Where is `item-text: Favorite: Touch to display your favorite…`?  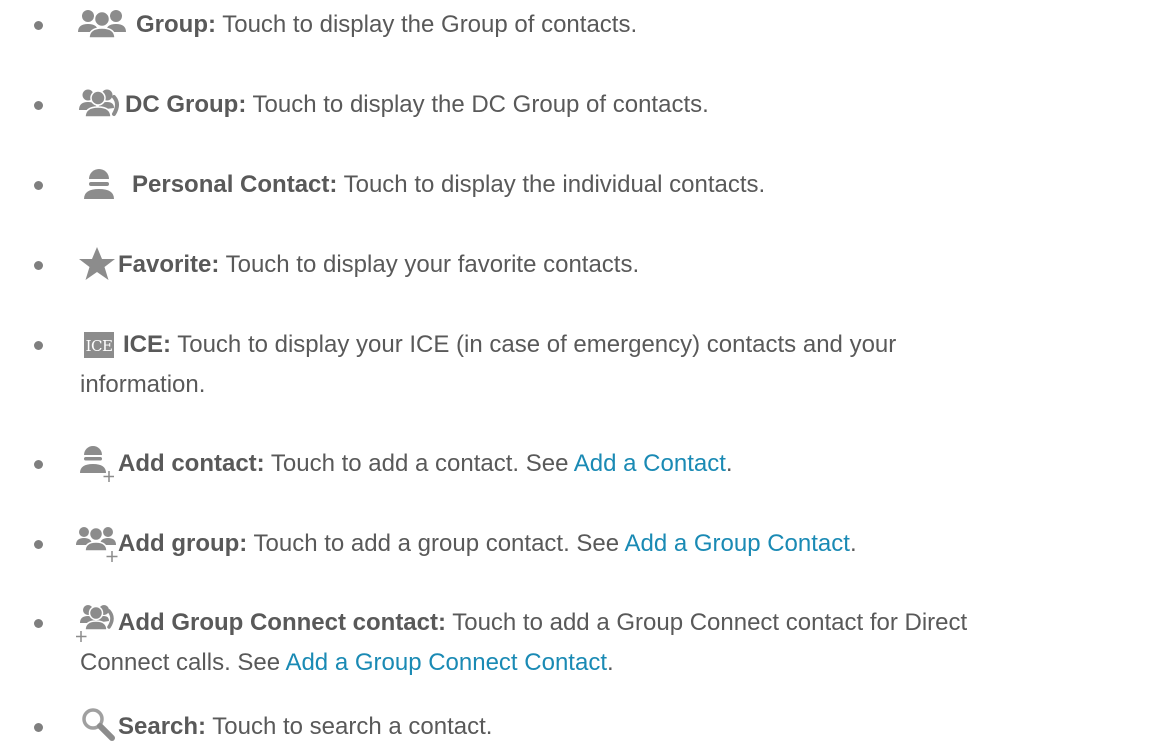
item-text: Favorite: Touch to display your favorite… is located at coordinates (379, 264).